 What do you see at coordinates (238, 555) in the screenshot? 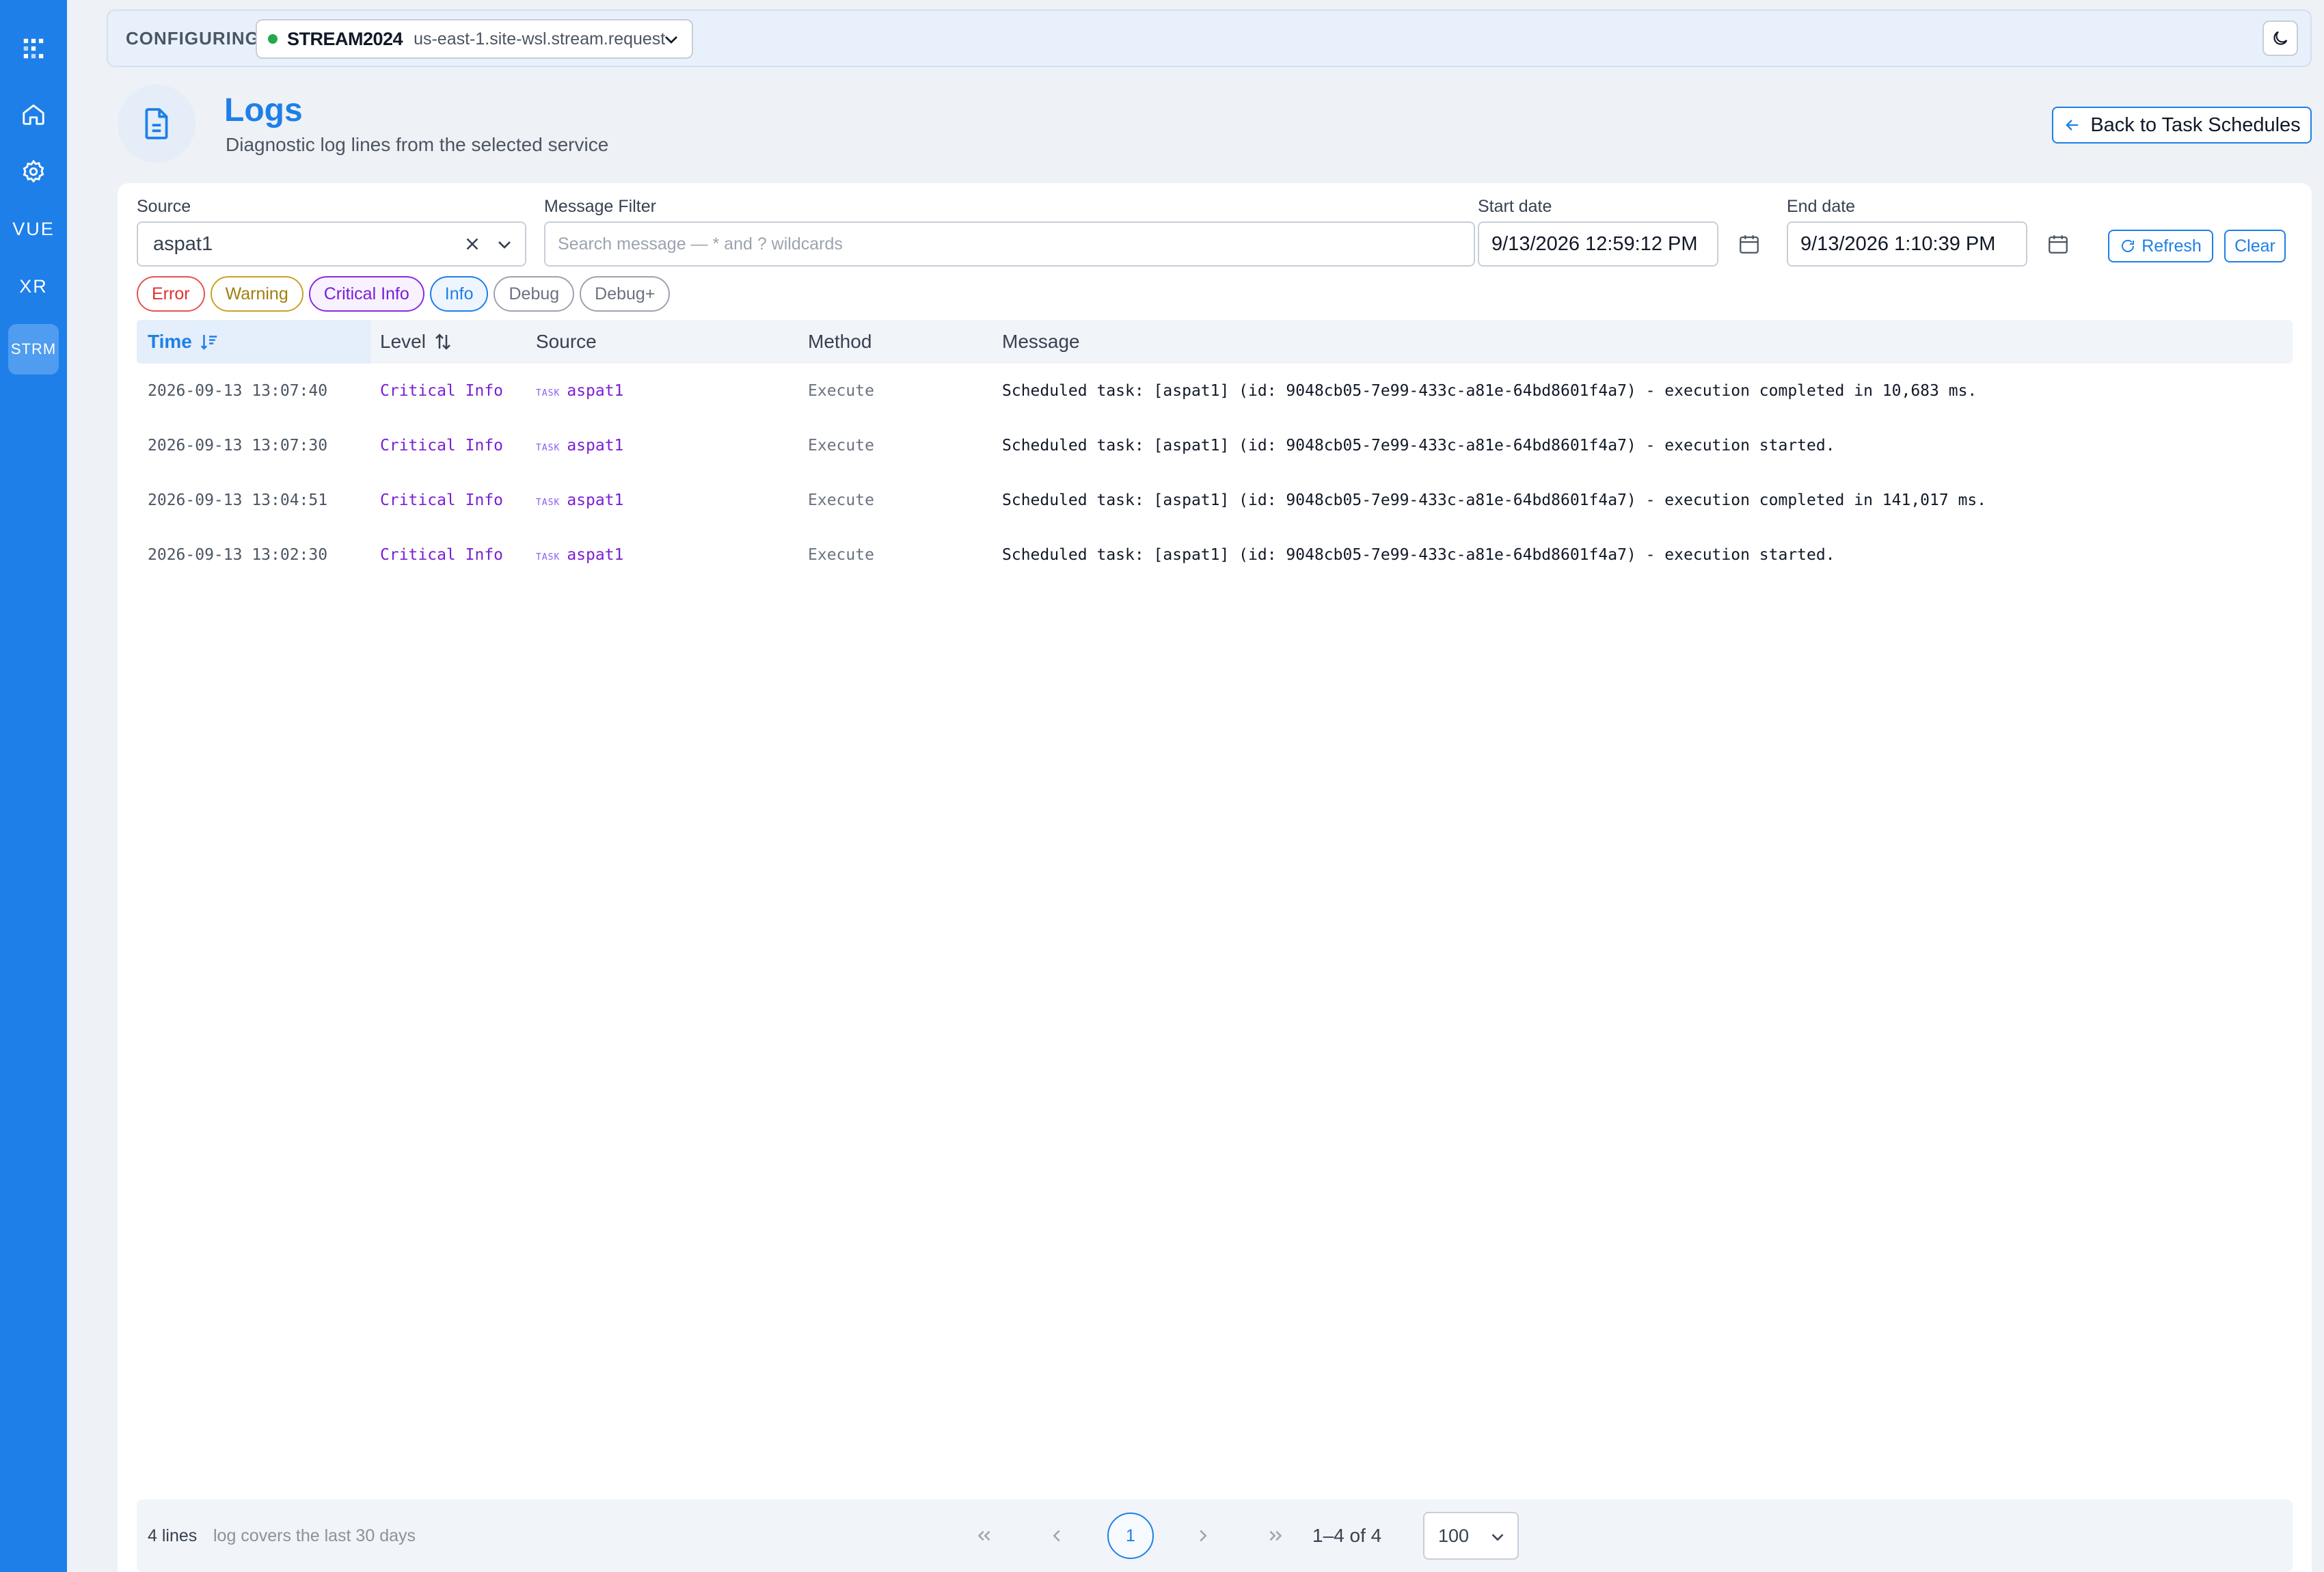
I see `cell-time: 2026-09-13 13:02:30` at bounding box center [238, 555].